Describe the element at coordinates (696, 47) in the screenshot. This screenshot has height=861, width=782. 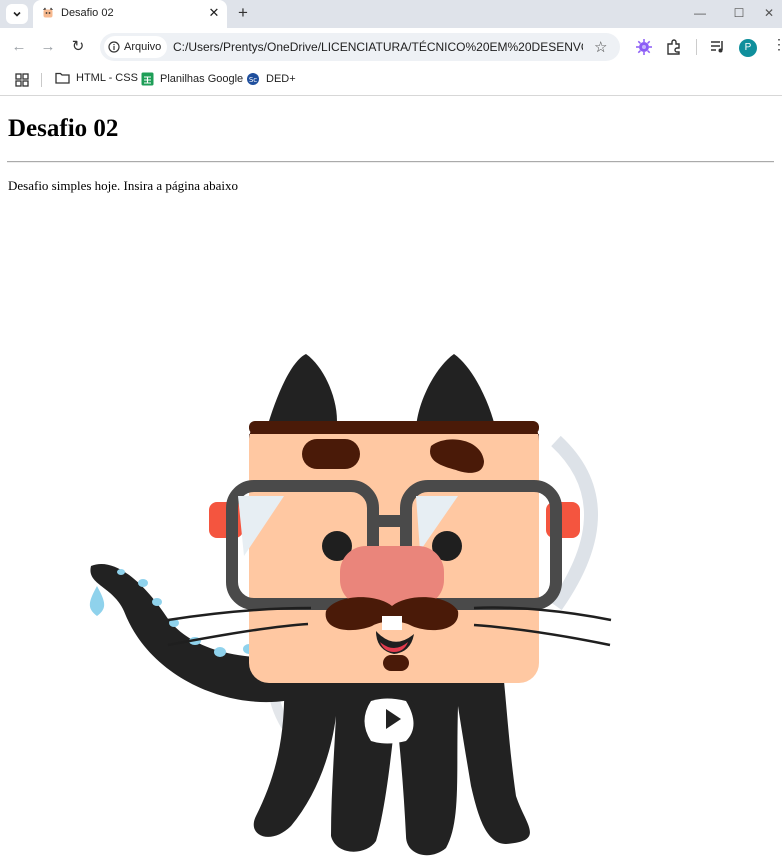
I see `toolbar-separator` at that location.